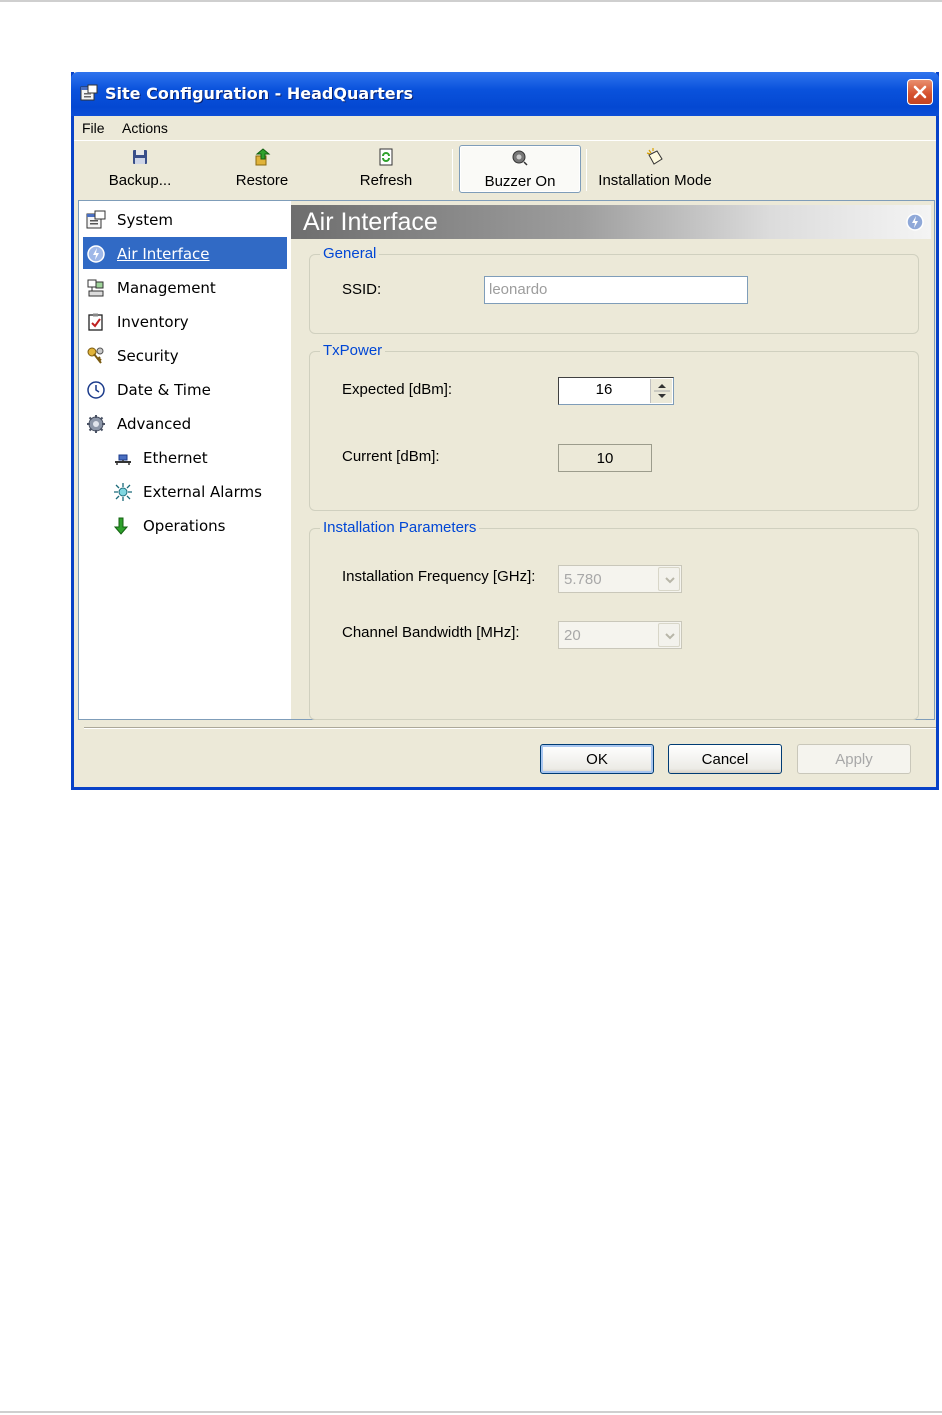  I want to click on speaker-icon, so click(520, 158).